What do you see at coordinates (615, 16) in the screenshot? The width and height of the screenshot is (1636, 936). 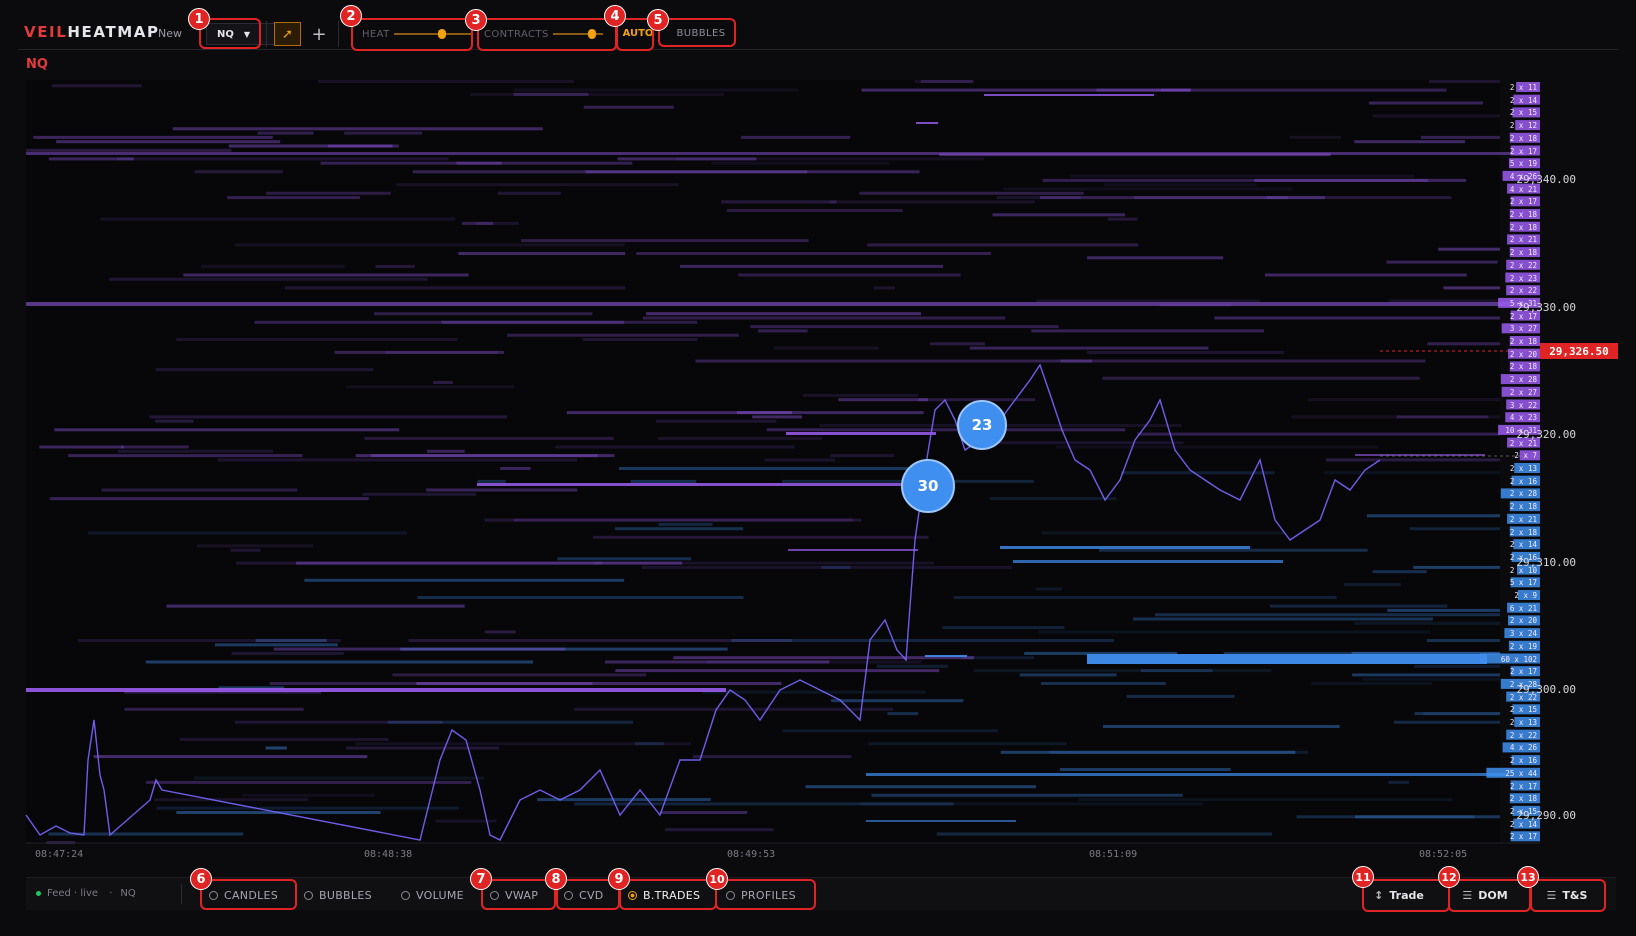 I see `callout-badge: 4` at bounding box center [615, 16].